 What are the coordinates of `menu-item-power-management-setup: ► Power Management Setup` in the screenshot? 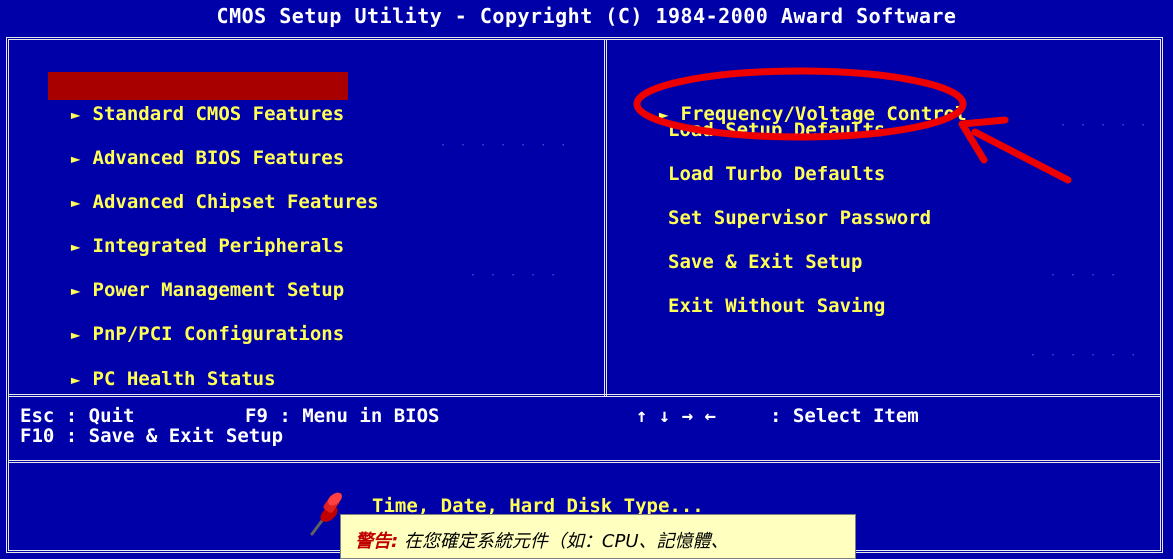 It's located at (196, 274).